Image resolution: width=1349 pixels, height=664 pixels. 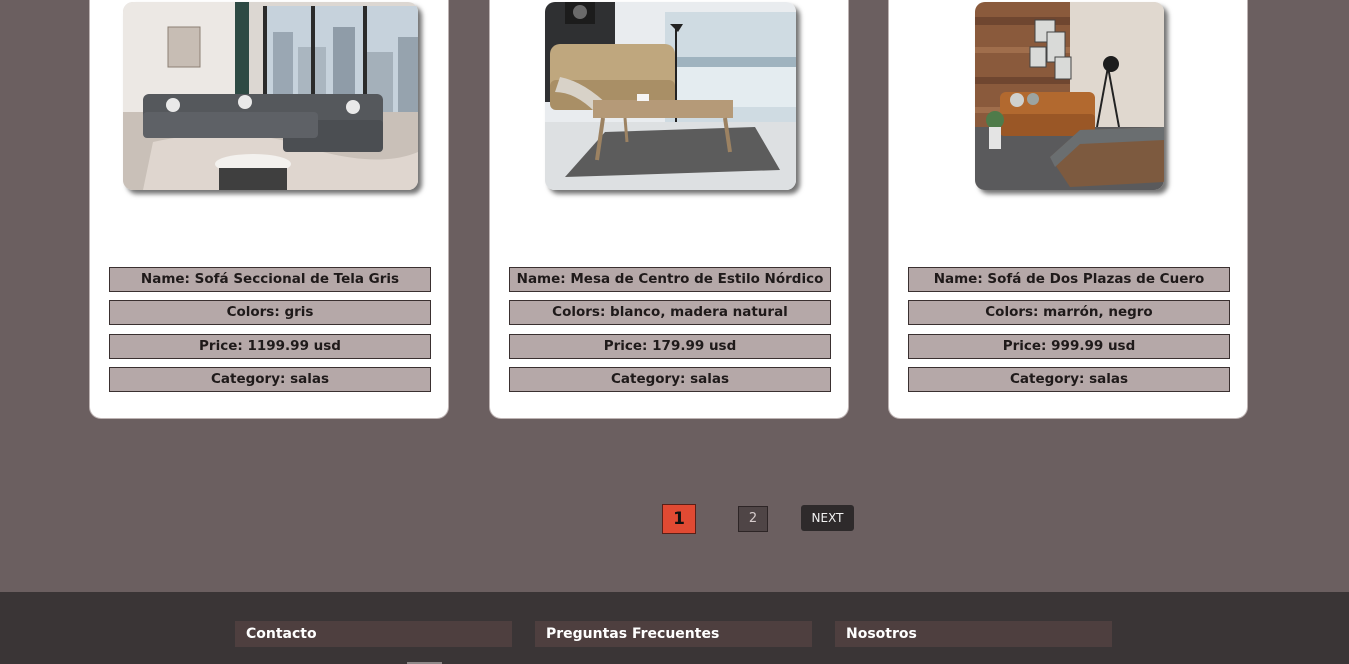 What do you see at coordinates (753, 519) in the screenshot?
I see `page-2-button: 2` at bounding box center [753, 519].